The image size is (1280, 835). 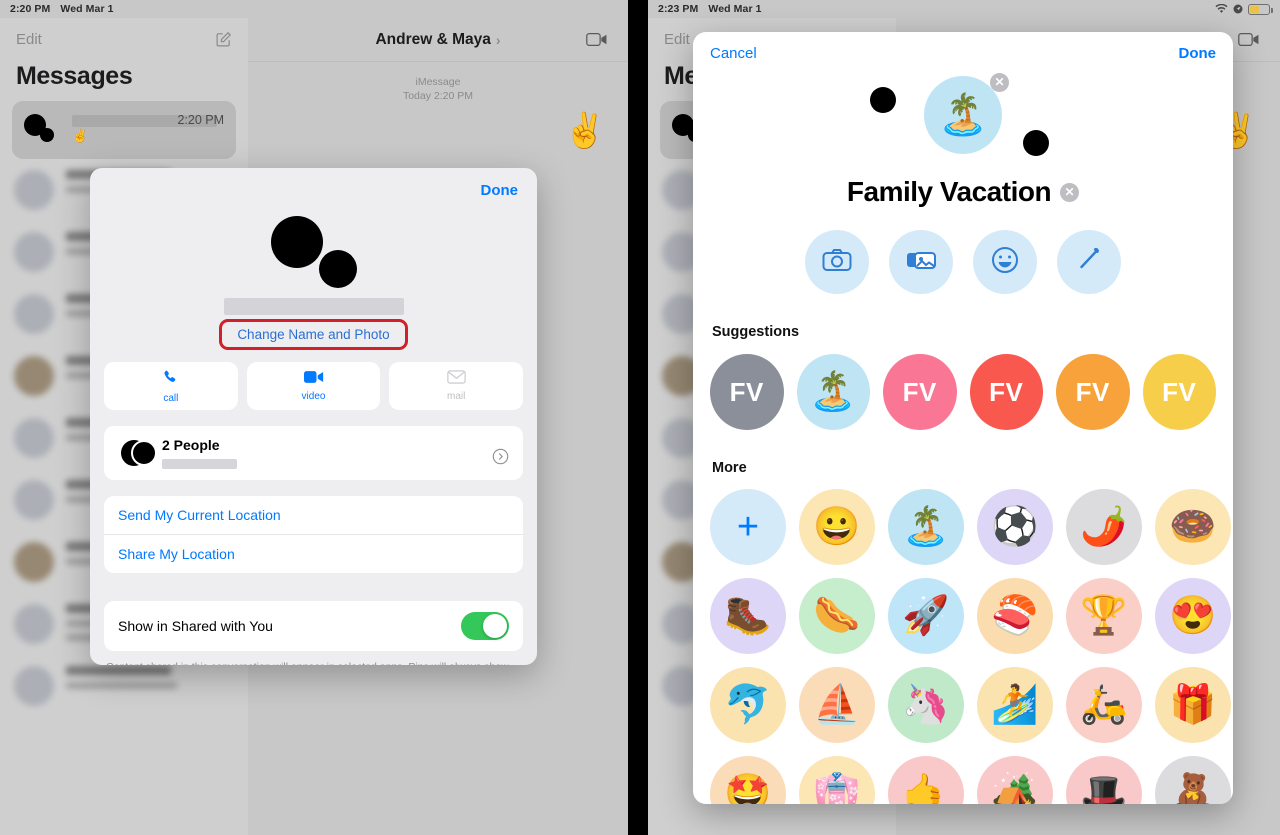 What do you see at coordinates (837, 780) in the screenshot?
I see `kimono-emoji: 👘` at bounding box center [837, 780].